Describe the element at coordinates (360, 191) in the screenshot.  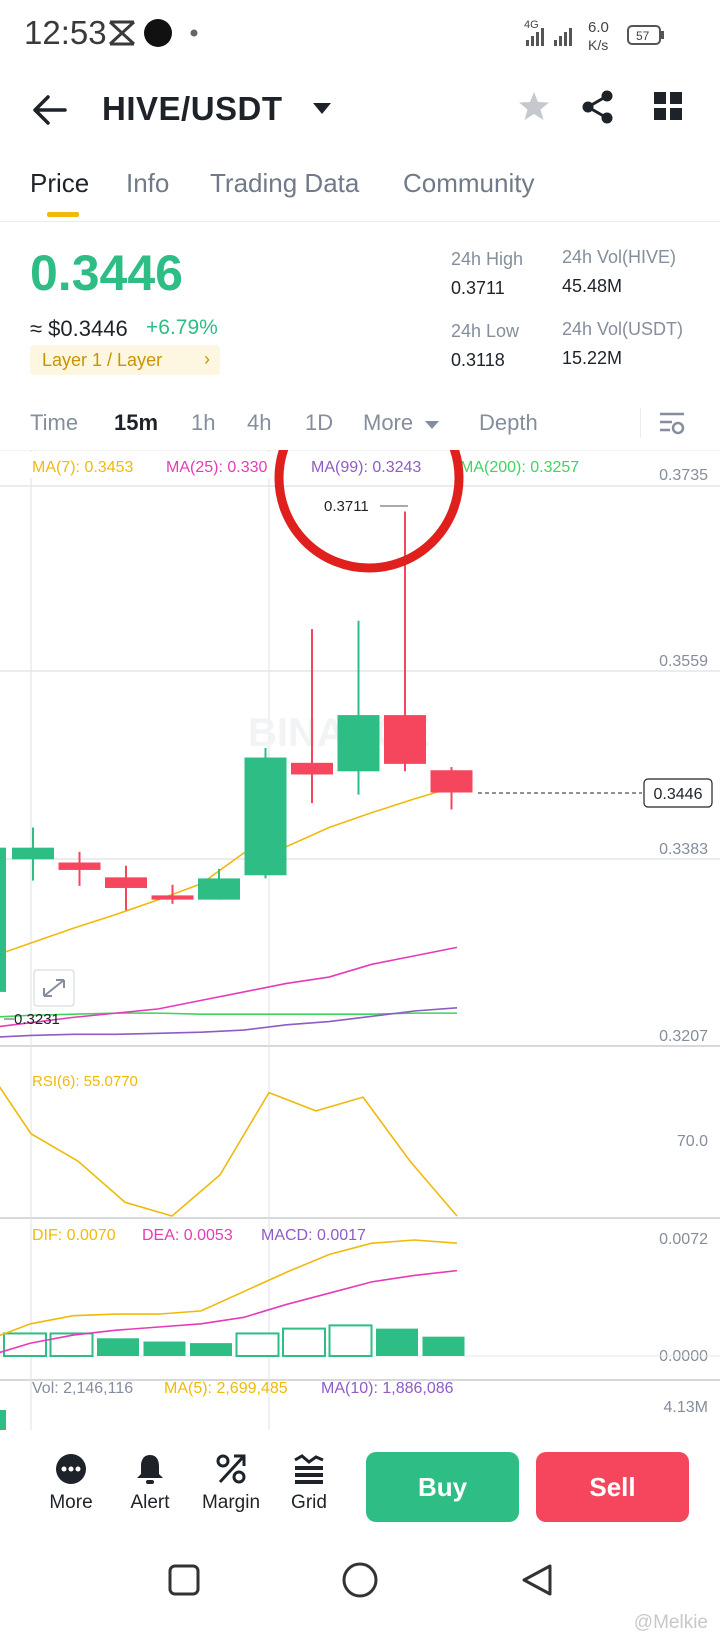
I see `top-tabs: Price Info Trading Data Community` at that location.